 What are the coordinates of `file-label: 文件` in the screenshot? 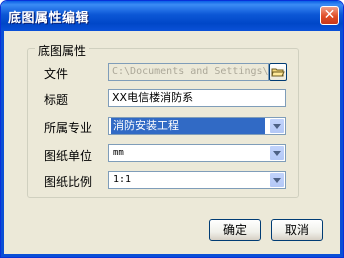 It's located at (56, 74).